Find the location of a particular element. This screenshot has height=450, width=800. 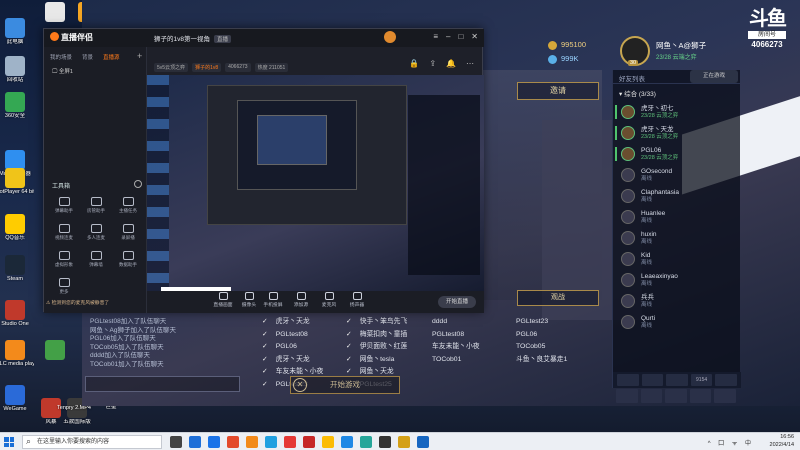

start-game-button: ✕ 开始游戏 is located at coordinates (345, 385).